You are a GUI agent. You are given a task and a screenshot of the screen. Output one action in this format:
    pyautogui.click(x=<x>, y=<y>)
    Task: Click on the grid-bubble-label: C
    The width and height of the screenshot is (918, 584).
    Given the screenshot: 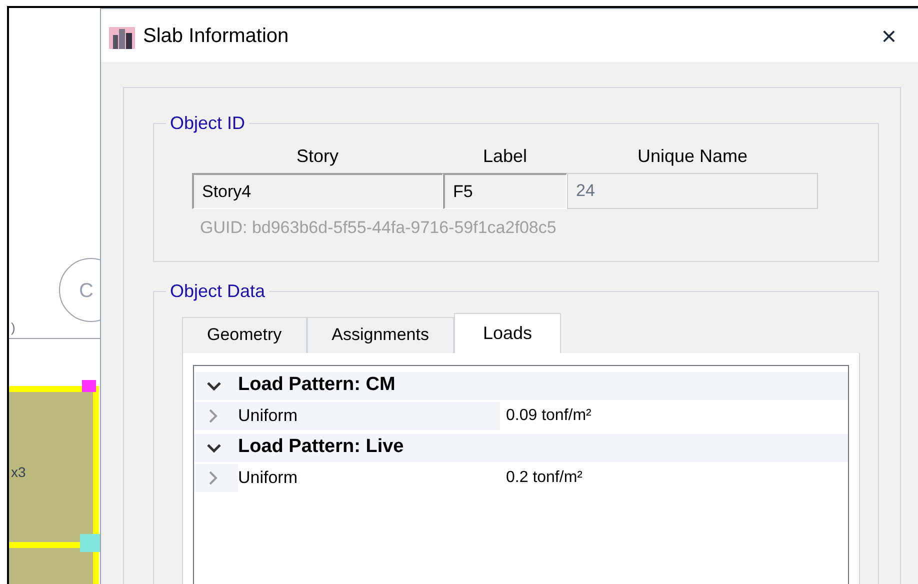 What is the action you would take?
    pyautogui.click(x=86, y=291)
    